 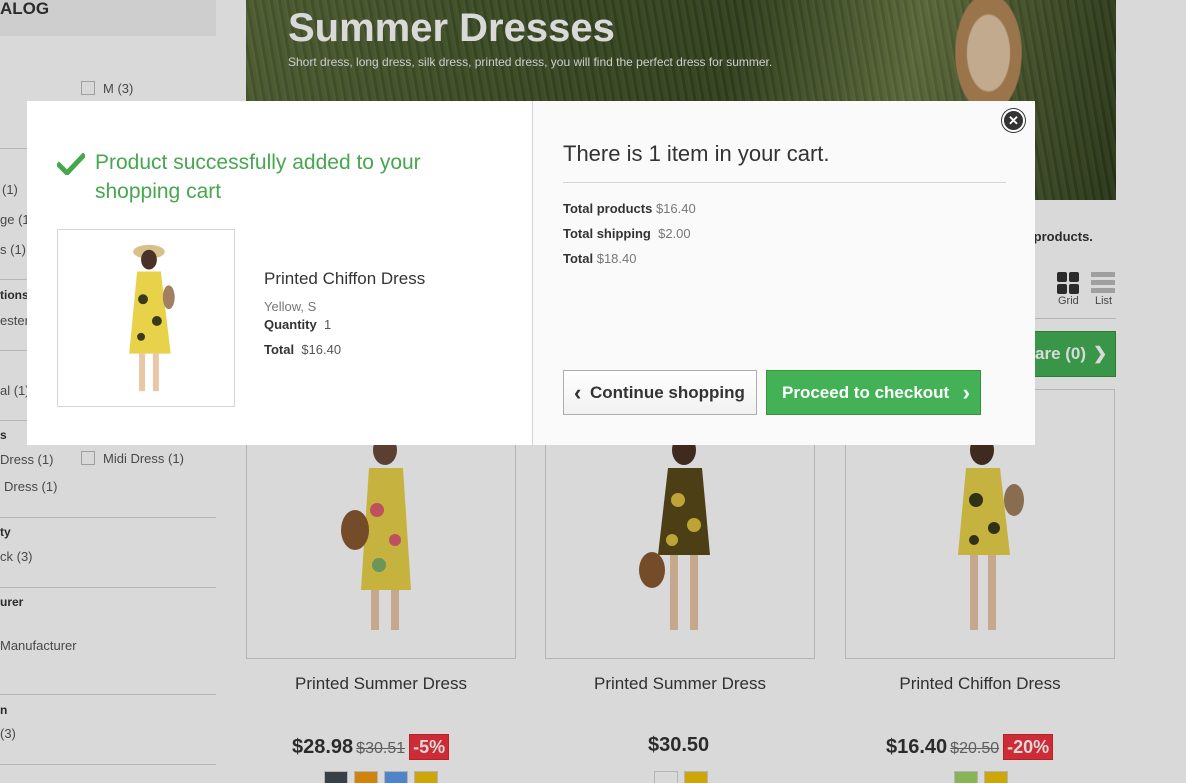 I want to click on added-product-total: Total $16.40, so click(x=302, y=349).